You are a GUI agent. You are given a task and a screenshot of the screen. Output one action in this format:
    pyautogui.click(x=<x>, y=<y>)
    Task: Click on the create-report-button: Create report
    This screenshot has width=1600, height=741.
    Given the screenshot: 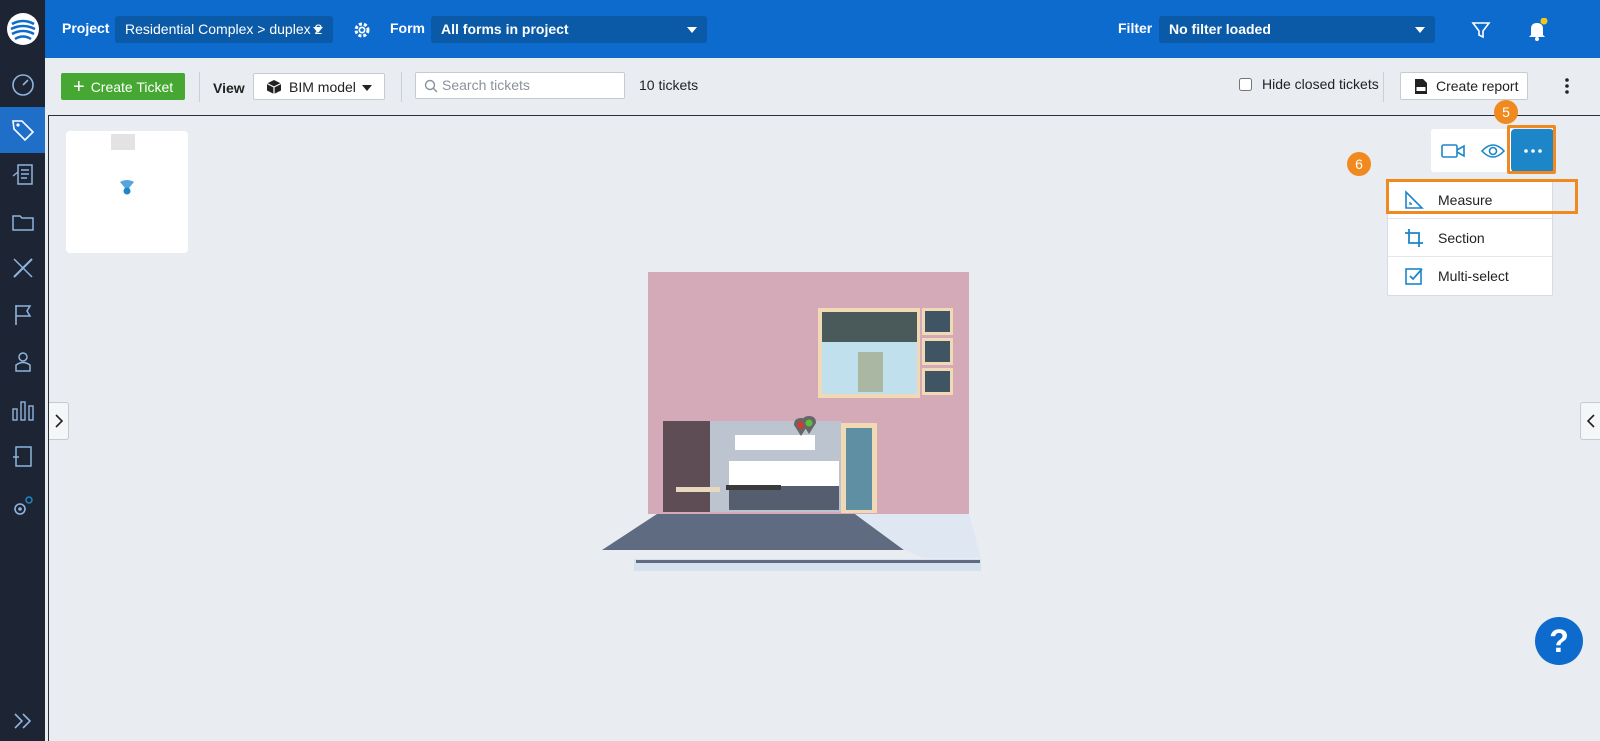 What is the action you would take?
    pyautogui.click(x=1464, y=86)
    